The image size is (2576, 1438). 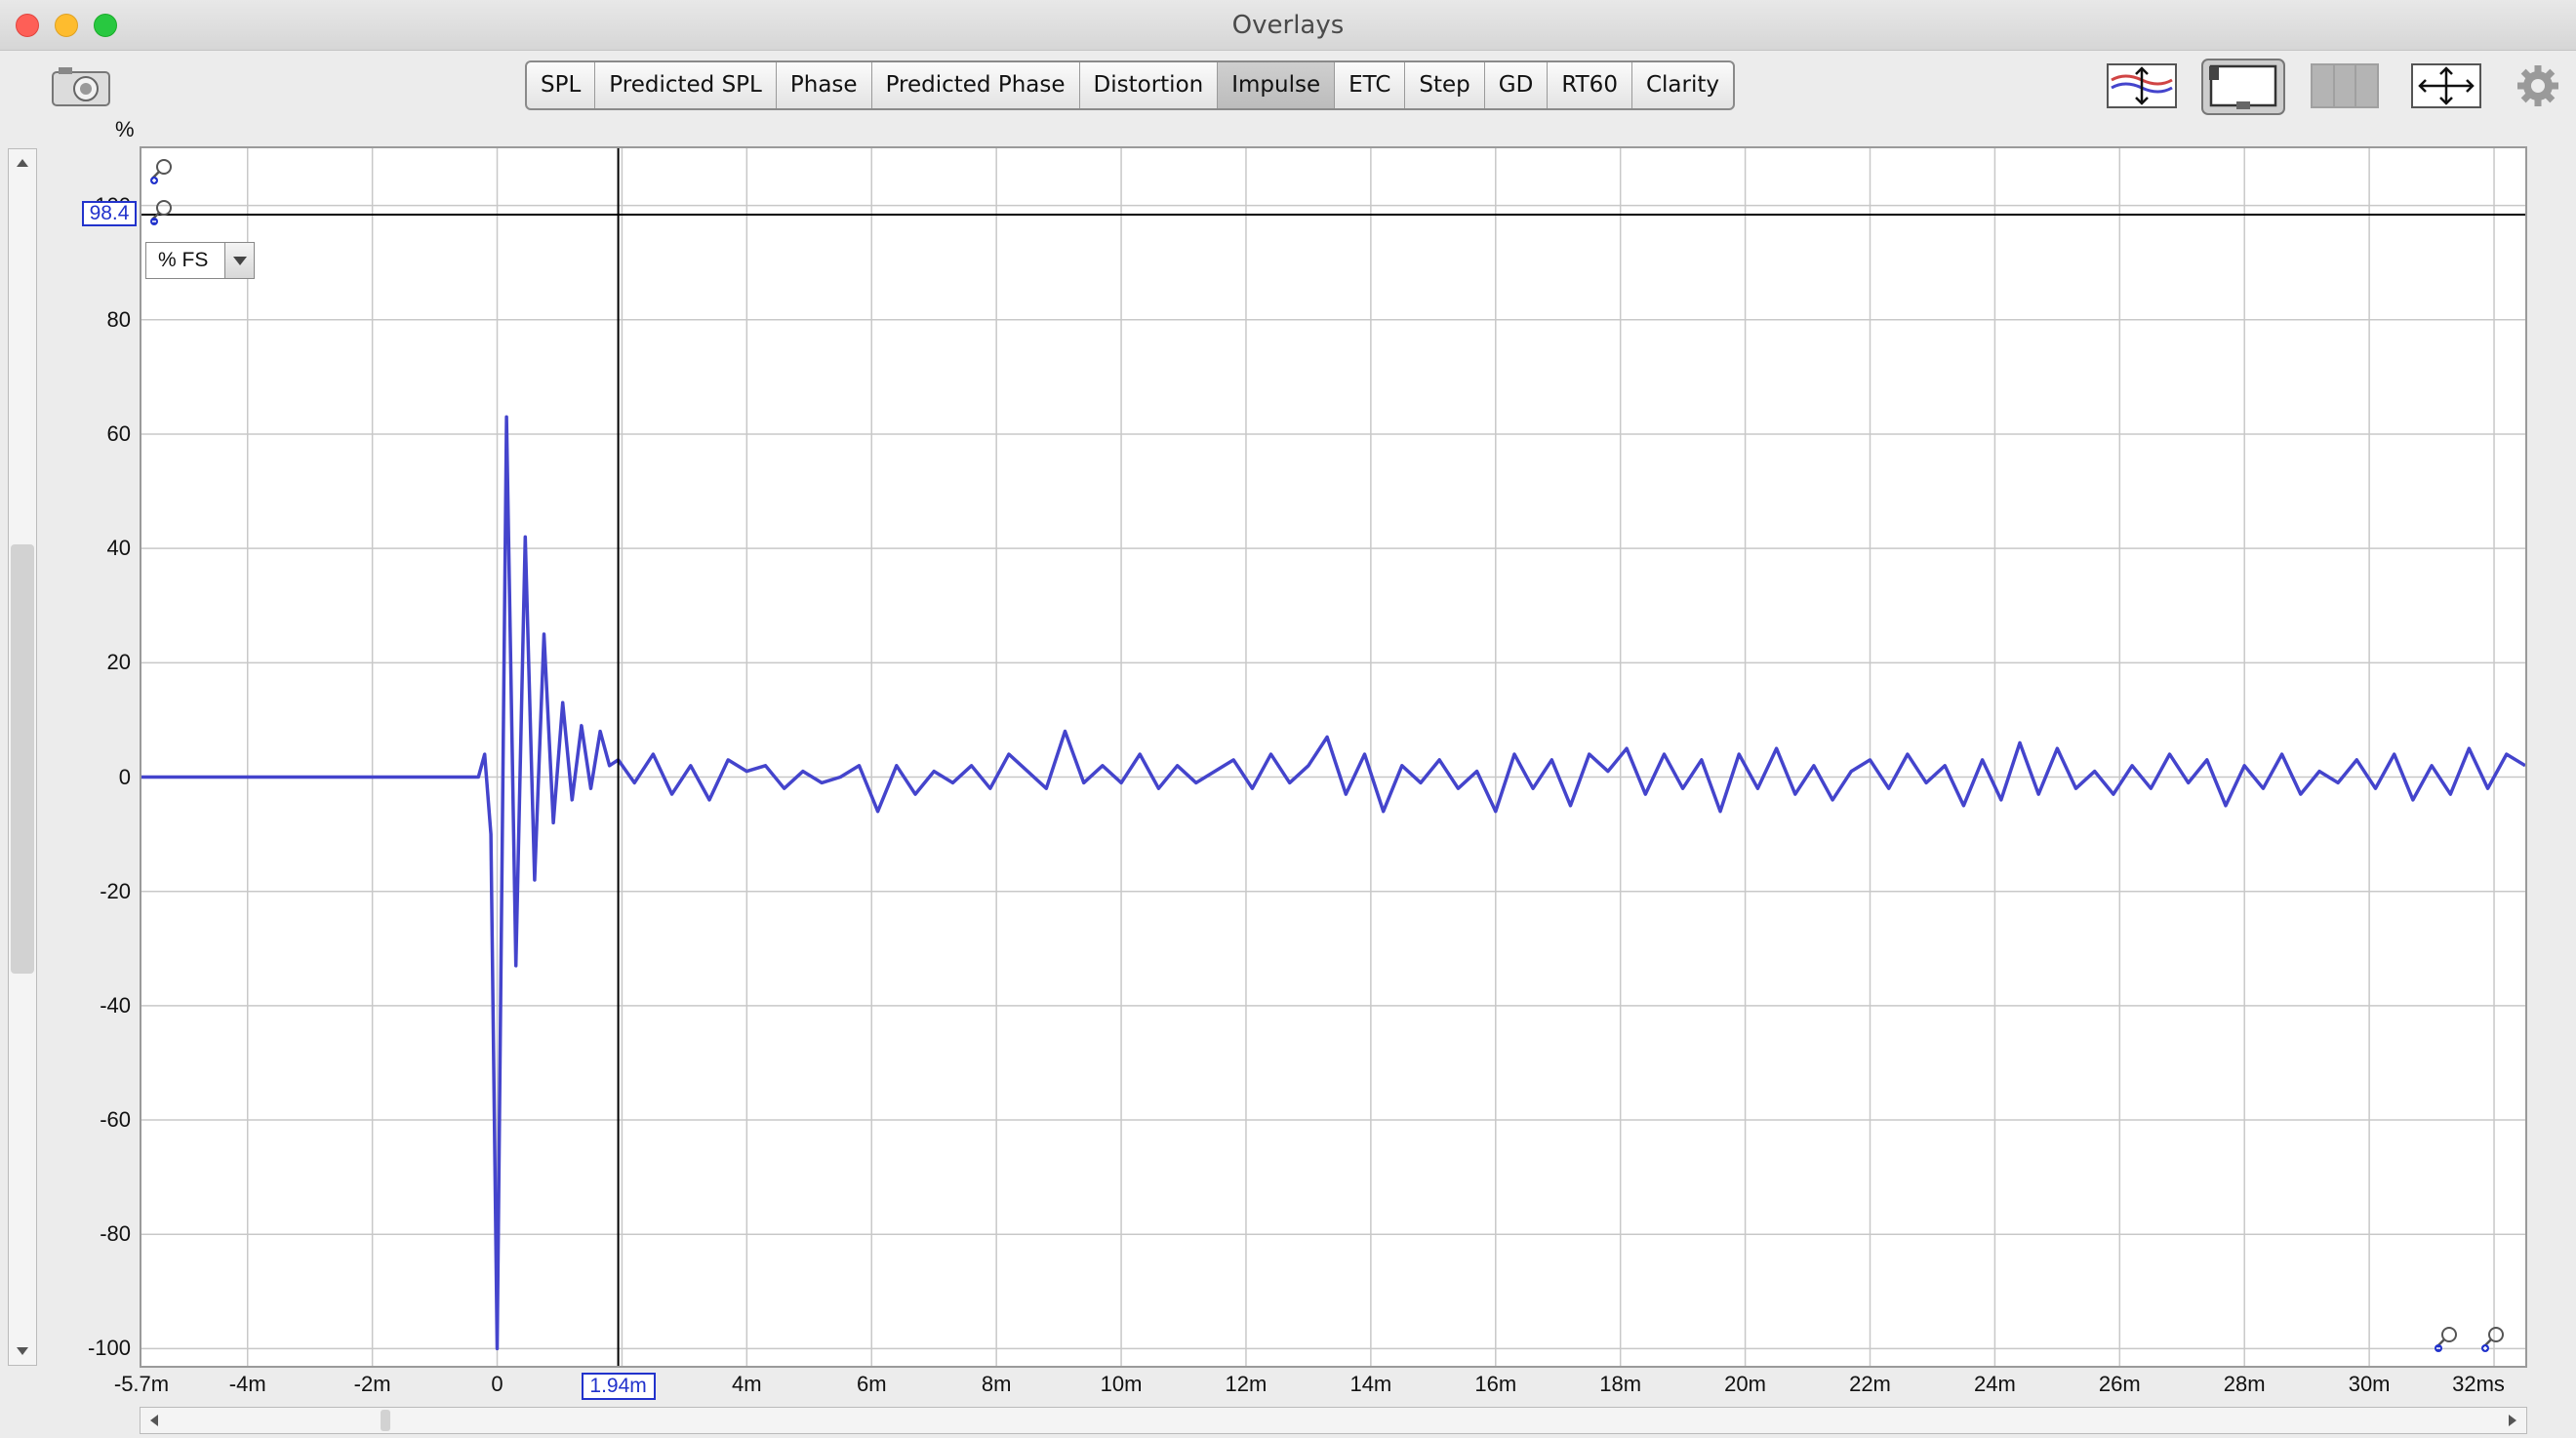 What do you see at coordinates (22, 163) in the screenshot?
I see `scroll-up-arrow-icon` at bounding box center [22, 163].